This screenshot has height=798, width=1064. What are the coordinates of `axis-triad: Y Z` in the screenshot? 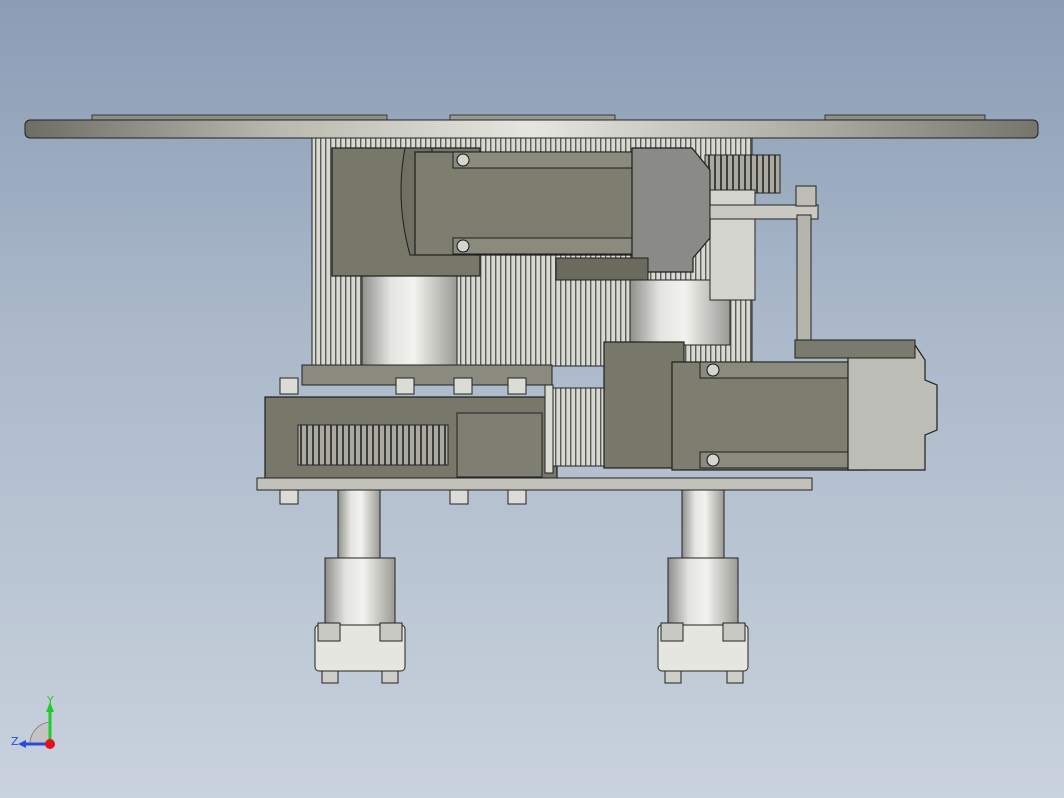 It's located at (40, 726).